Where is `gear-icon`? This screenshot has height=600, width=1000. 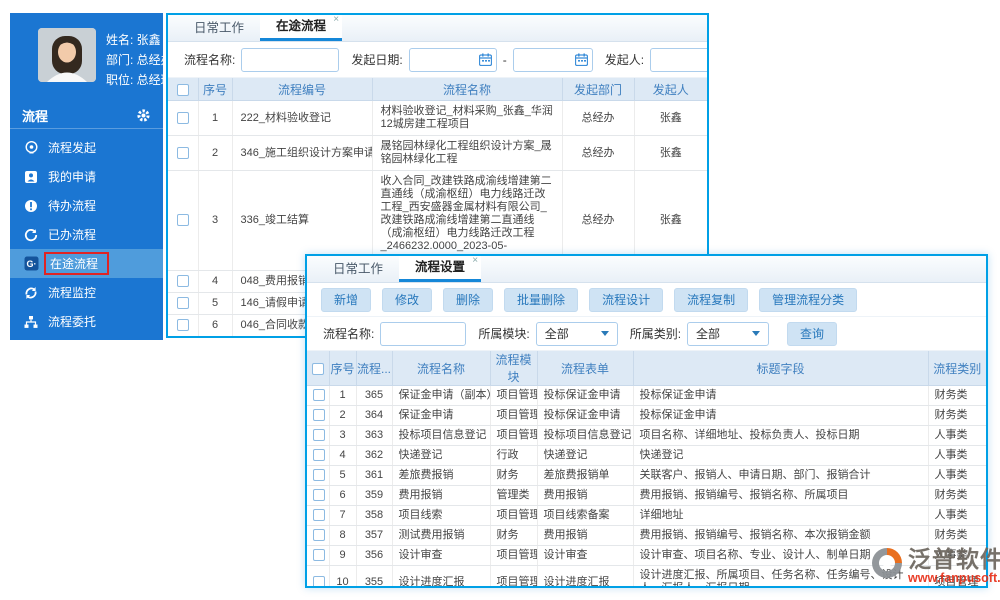
gear-icon is located at coordinates (143, 115).